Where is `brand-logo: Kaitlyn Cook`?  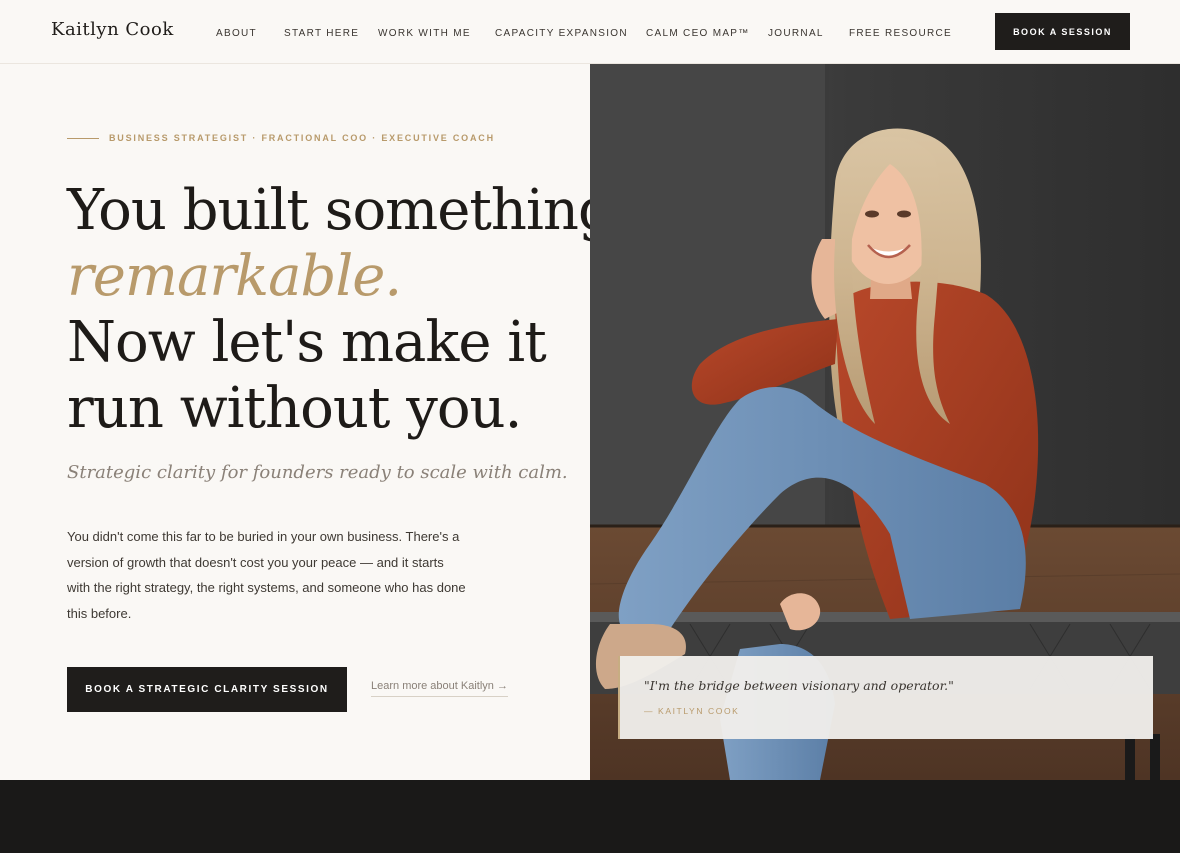 brand-logo: Kaitlyn Cook is located at coordinates (112, 29).